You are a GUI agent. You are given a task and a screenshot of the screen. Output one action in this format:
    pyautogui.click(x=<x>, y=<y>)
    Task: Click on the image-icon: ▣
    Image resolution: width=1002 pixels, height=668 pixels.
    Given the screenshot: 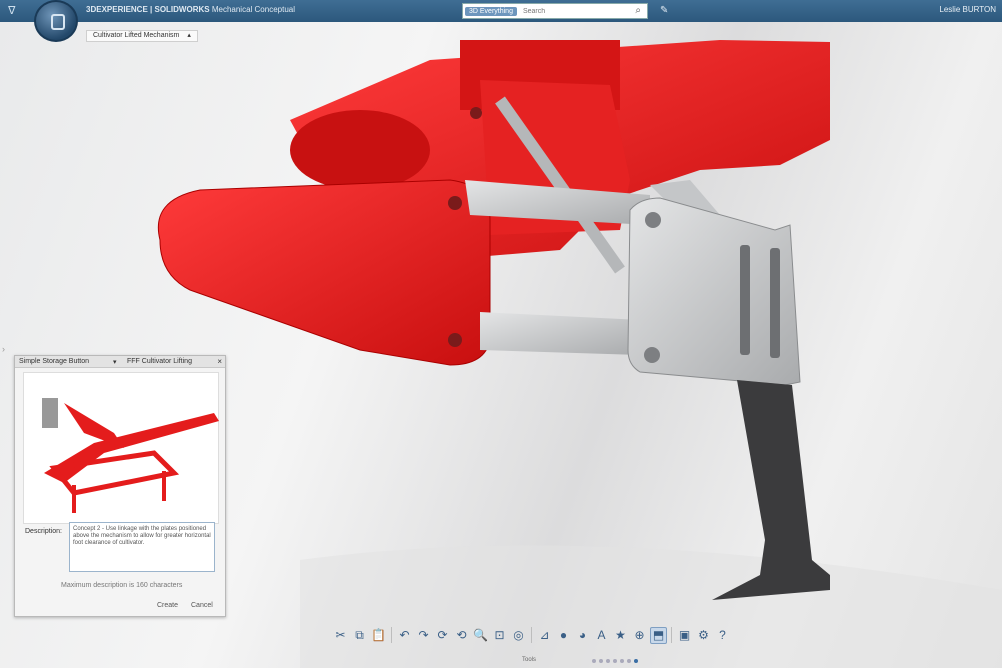 What is the action you would take?
    pyautogui.click(x=684, y=635)
    